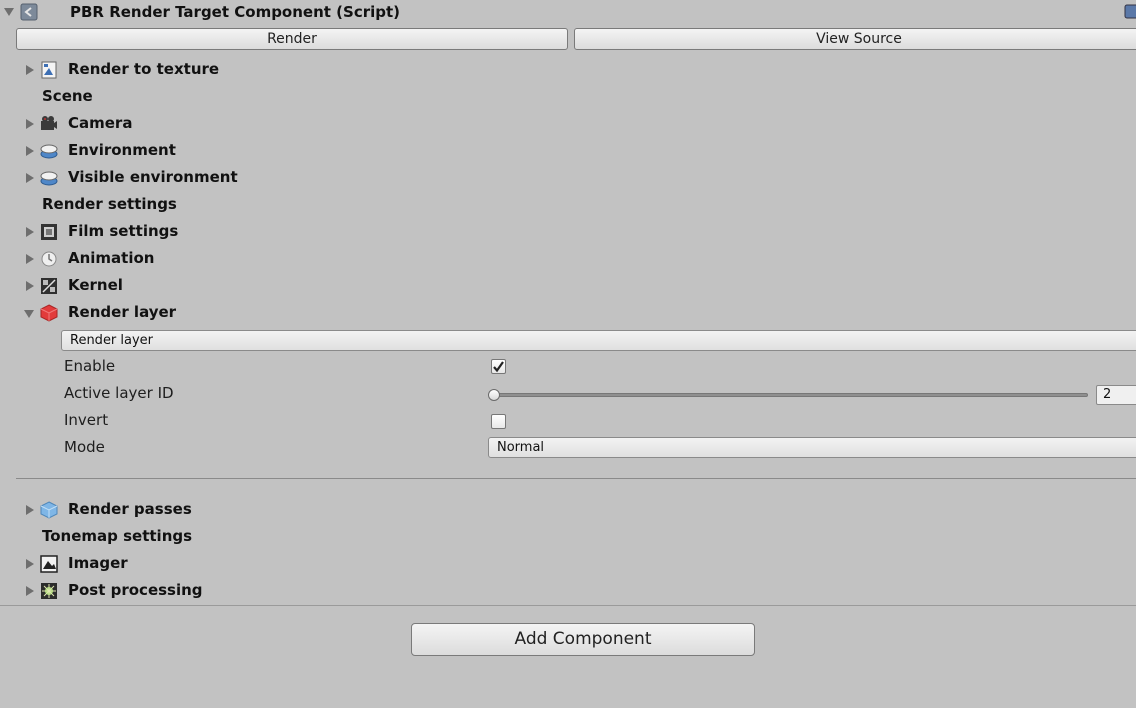 The width and height of the screenshot is (1136, 708). What do you see at coordinates (117, 536) in the screenshot?
I see `section-header-tonemap-settings: Tonemap settings` at bounding box center [117, 536].